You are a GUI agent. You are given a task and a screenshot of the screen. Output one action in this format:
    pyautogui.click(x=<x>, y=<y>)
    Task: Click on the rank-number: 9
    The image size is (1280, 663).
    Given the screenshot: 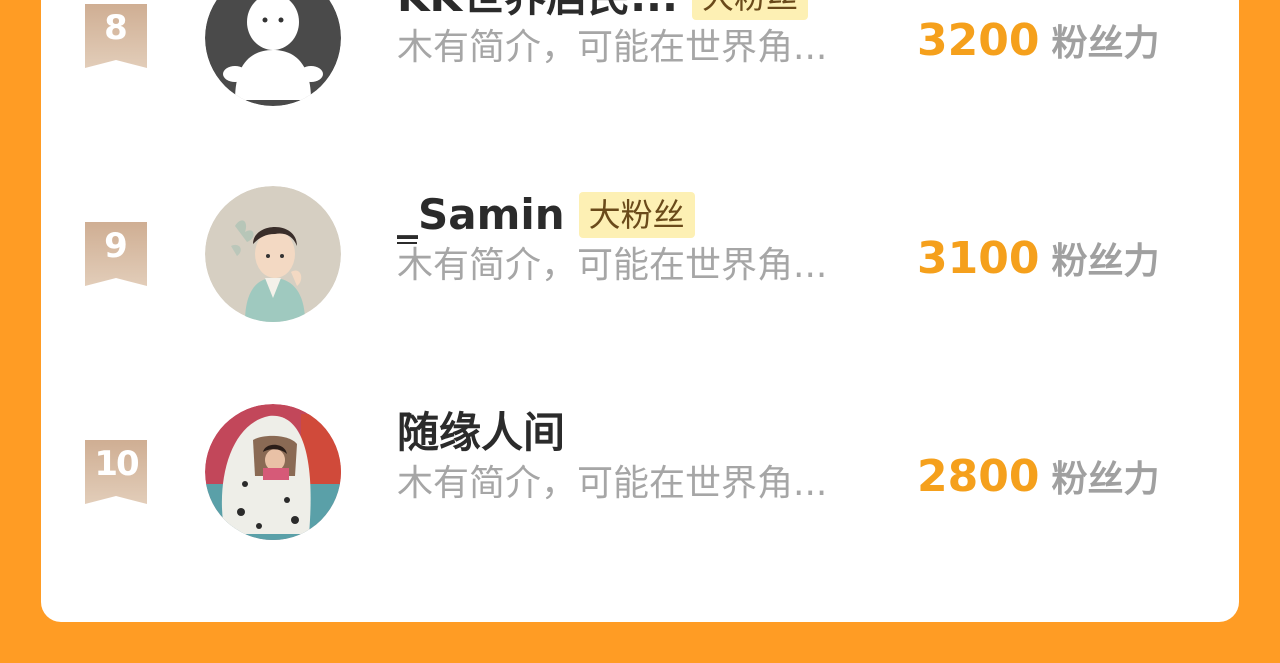 What is the action you would take?
    pyautogui.click(x=116, y=246)
    